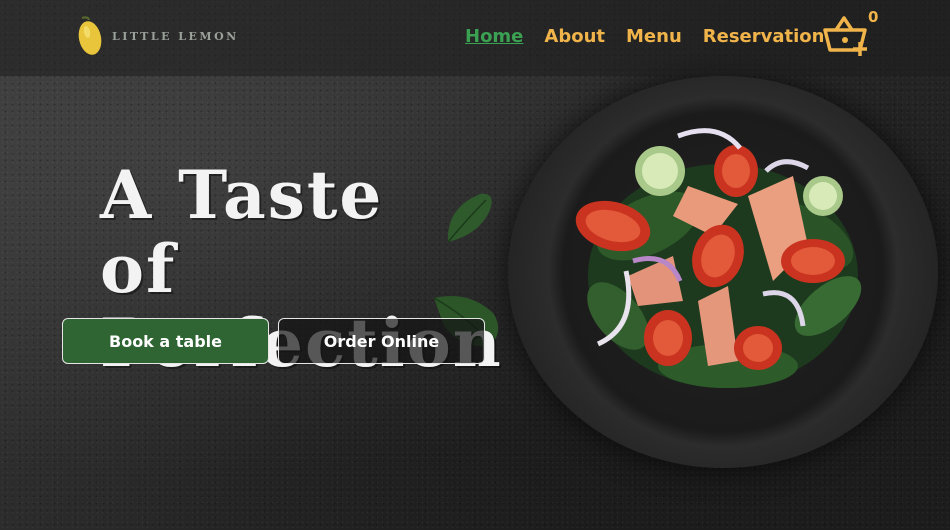 The width and height of the screenshot is (950, 530). I want to click on cart-count: 0, so click(873, 17).